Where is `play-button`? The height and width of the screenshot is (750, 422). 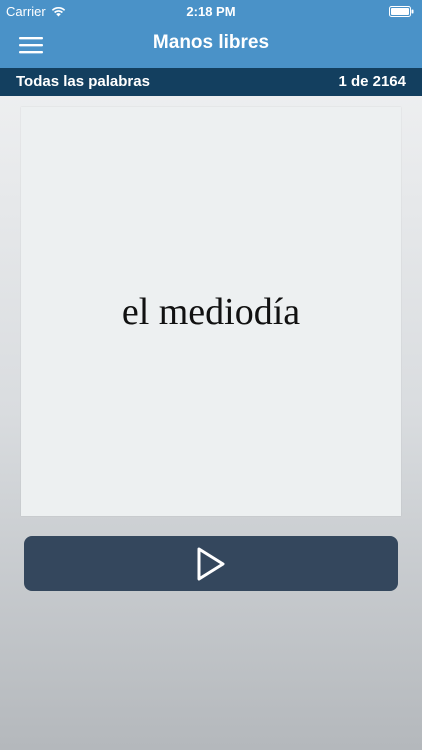
play-button is located at coordinates (211, 563).